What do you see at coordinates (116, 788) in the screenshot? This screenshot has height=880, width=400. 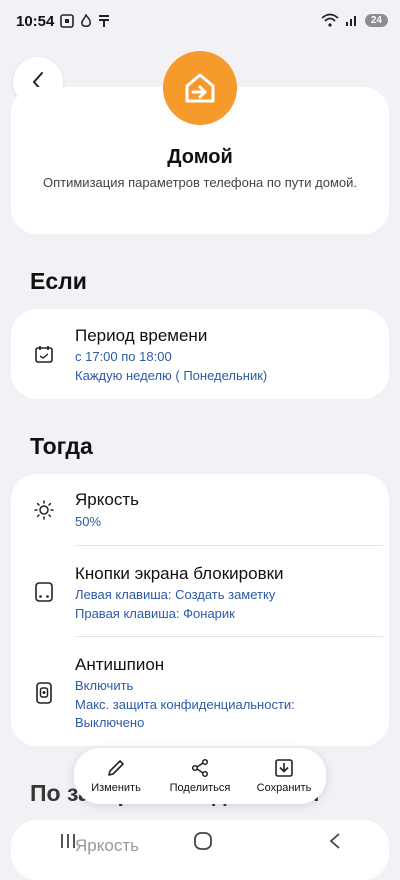 I see `edit-label: Изменить` at bounding box center [116, 788].